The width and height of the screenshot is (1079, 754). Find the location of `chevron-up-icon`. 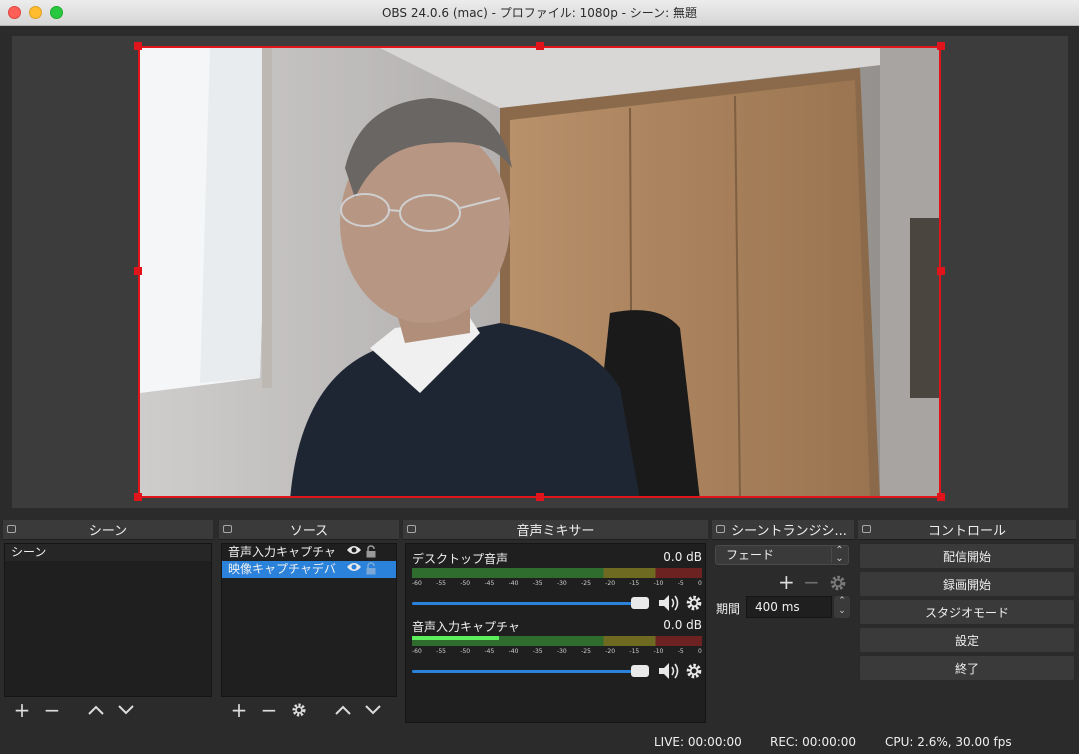

chevron-up-icon is located at coordinates (96, 710).